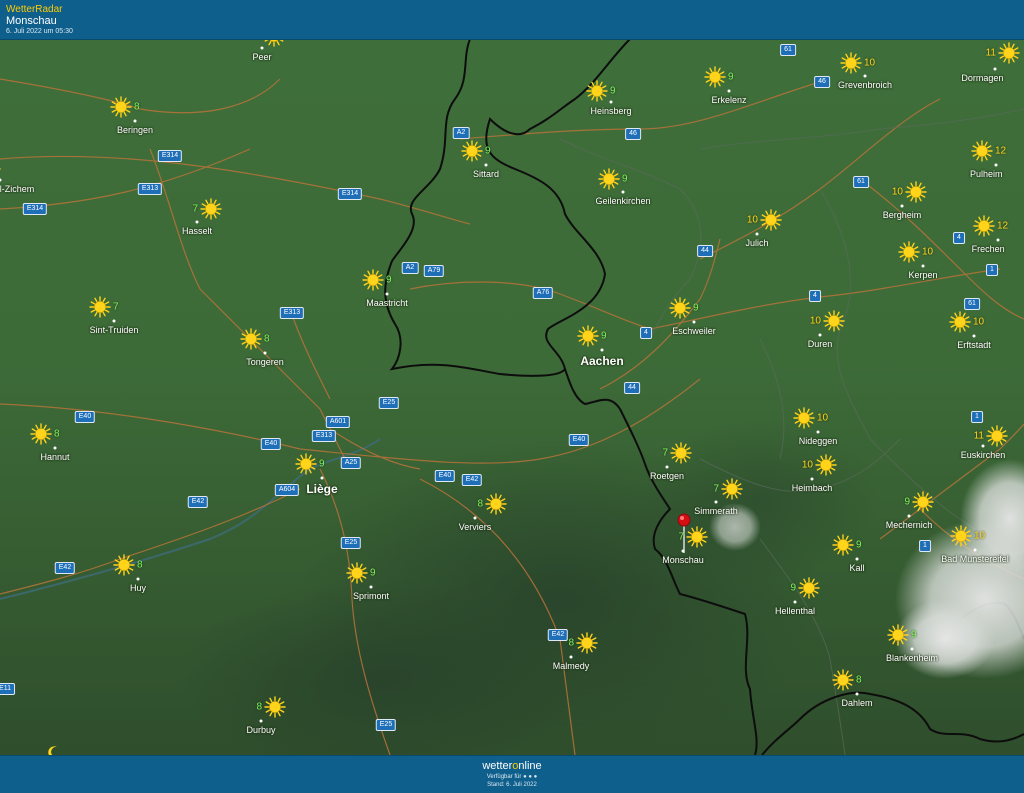 This screenshot has width=1024, height=793. What do you see at coordinates (865, 85) in the screenshot?
I see `city-label: Grevenbroich` at bounding box center [865, 85].